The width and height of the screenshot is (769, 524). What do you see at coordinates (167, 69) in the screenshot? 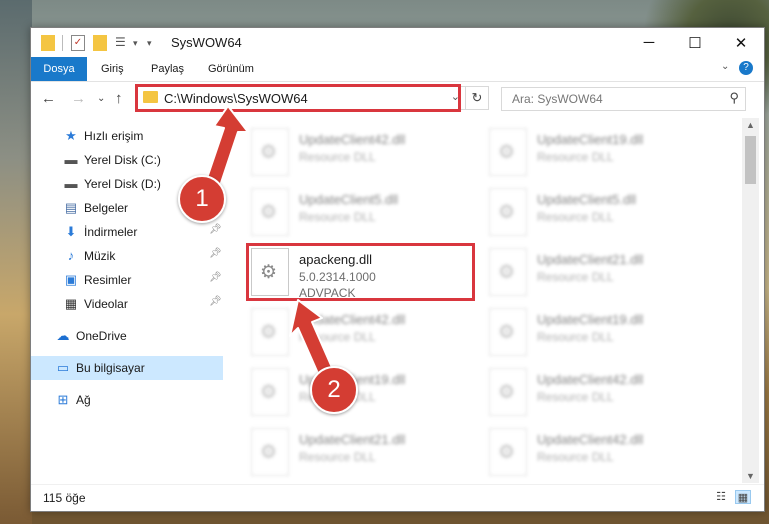
I see `tab-share: Paylaş` at bounding box center [167, 69].